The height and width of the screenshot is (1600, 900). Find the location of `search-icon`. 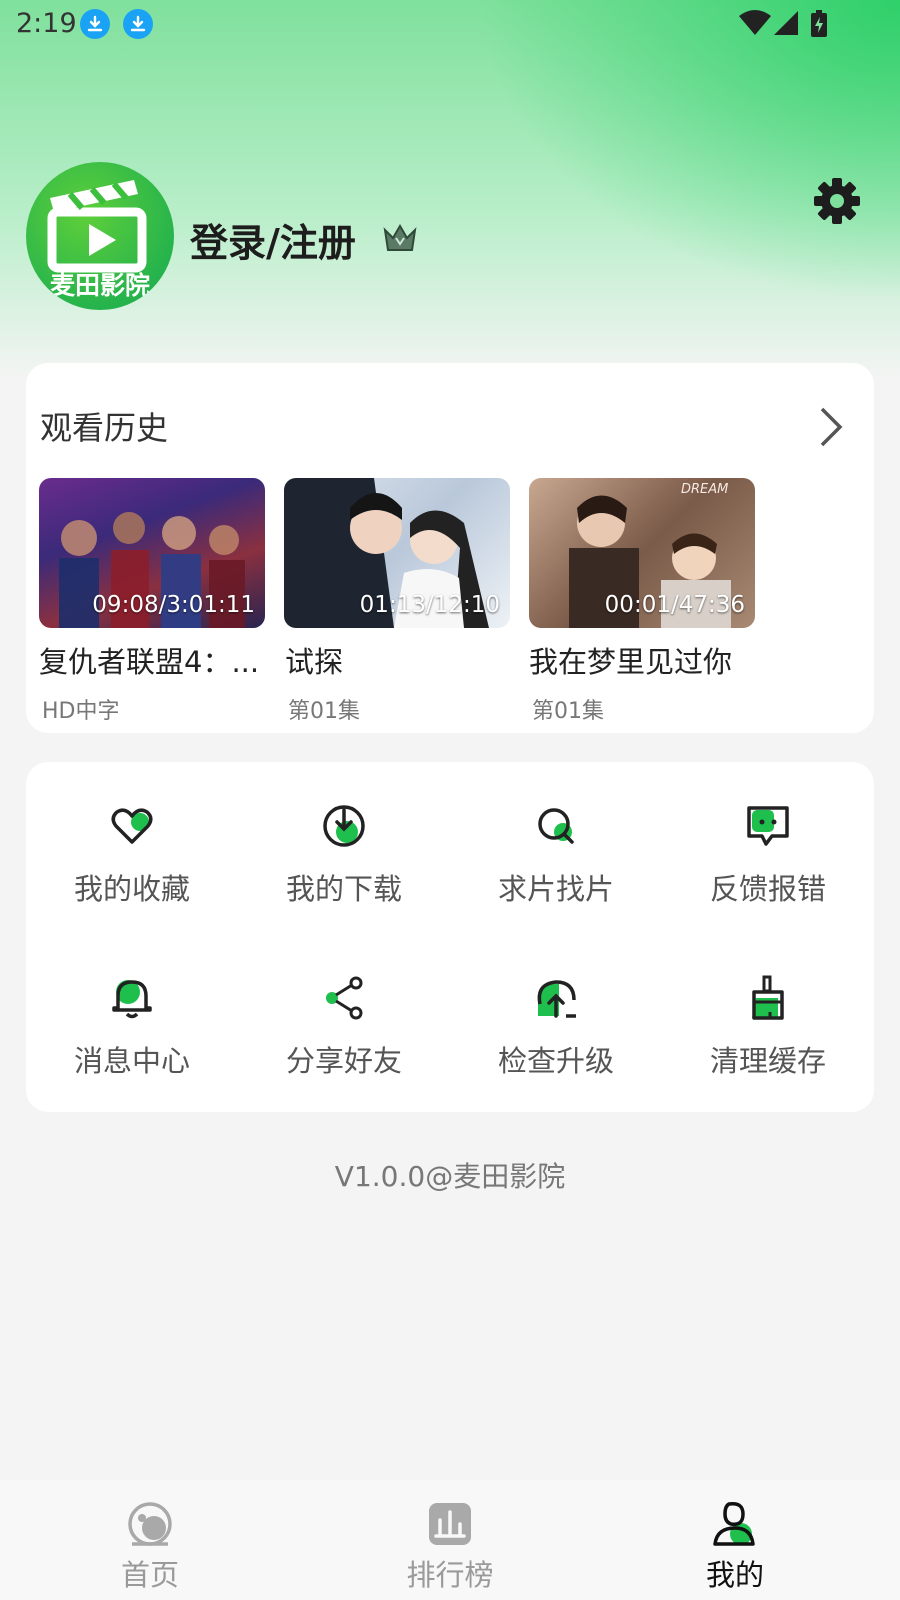

search-icon is located at coordinates (556, 826).